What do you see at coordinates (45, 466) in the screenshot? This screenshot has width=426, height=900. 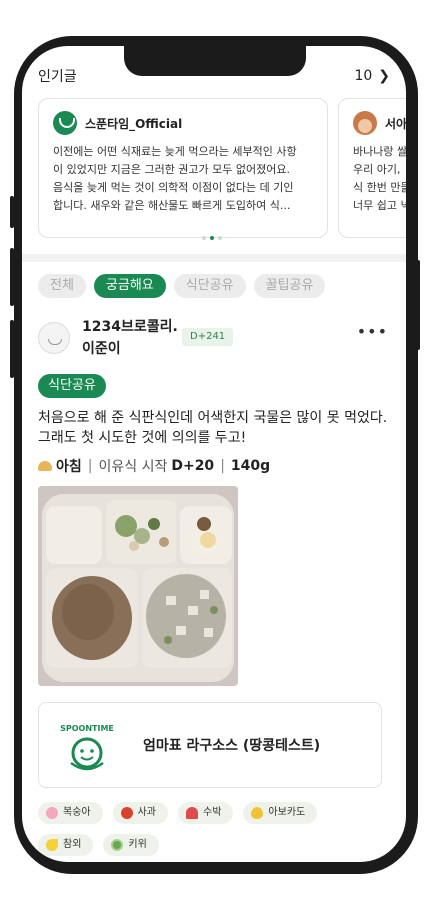 I see `meal-icon` at bounding box center [45, 466].